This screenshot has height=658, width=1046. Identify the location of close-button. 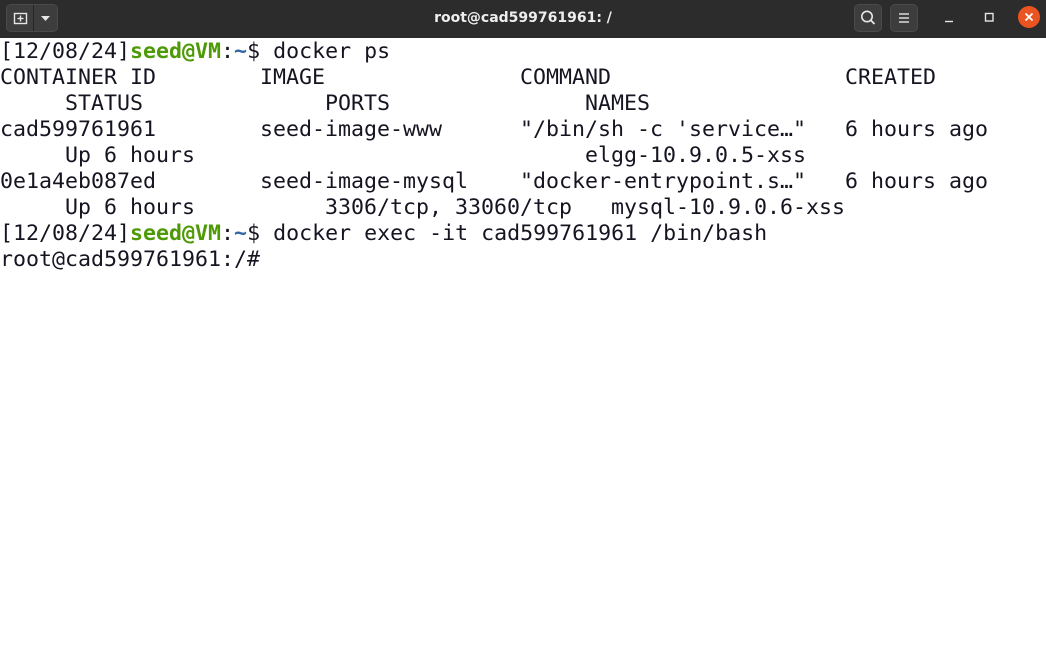
(1029, 17).